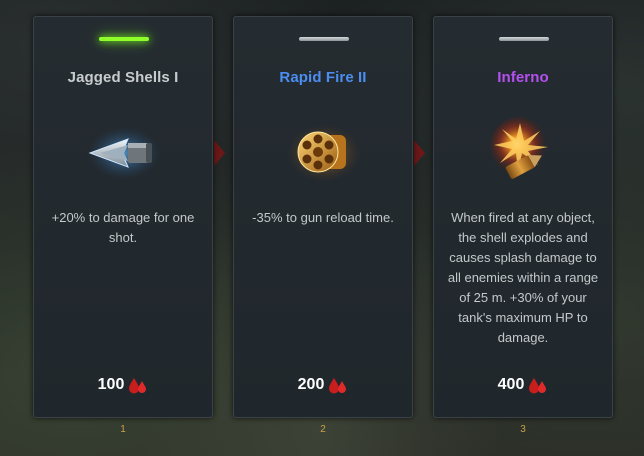 This screenshot has width=644, height=456. Describe the element at coordinates (523, 77) in the screenshot. I see `card-title: Inferno` at that location.